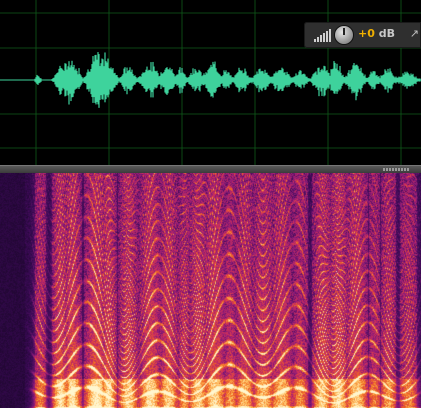 This screenshot has height=408, width=421. I want to click on volume-knob-icon, so click(344, 35).